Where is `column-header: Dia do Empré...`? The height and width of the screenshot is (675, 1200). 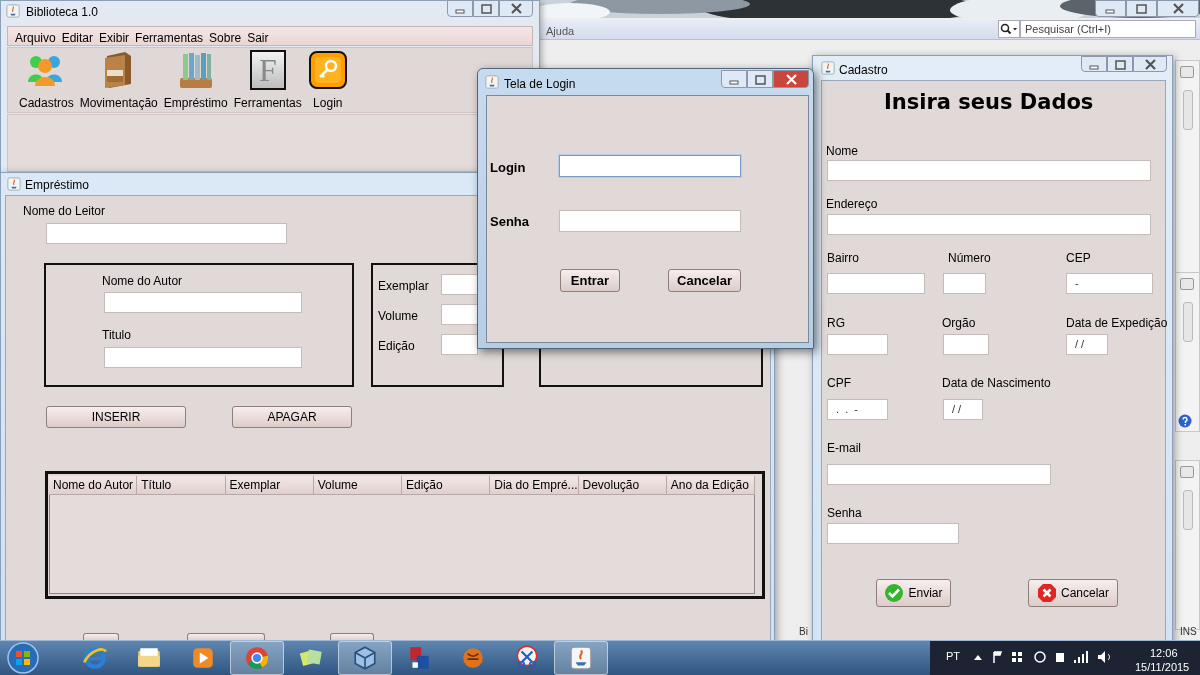 column-header: Dia do Empré... is located at coordinates (534, 485).